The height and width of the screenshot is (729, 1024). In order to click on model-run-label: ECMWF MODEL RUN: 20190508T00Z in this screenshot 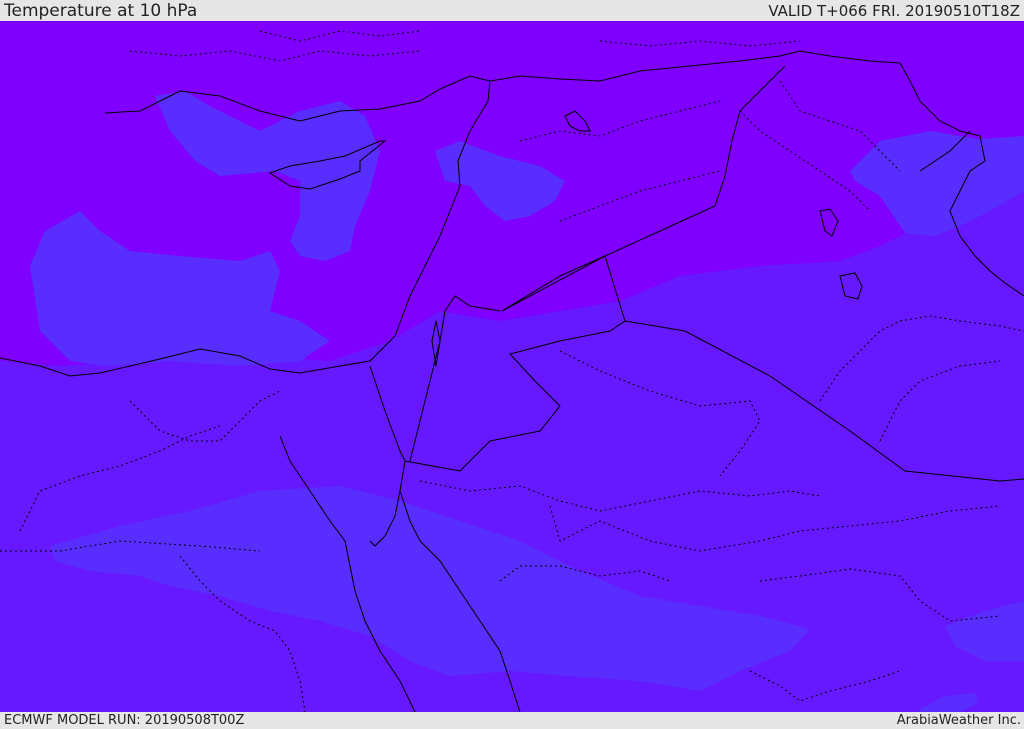, I will do `click(124, 720)`.